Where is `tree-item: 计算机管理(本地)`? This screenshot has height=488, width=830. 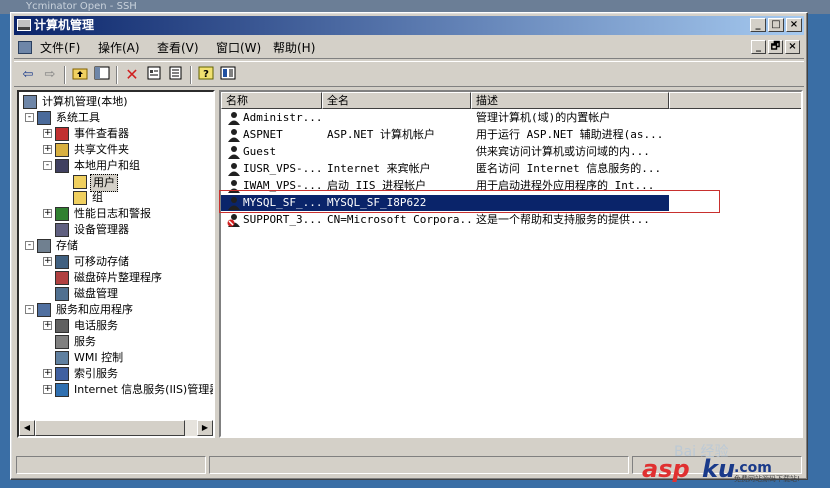 tree-item: 计算机管理(本地) is located at coordinates (116, 102).